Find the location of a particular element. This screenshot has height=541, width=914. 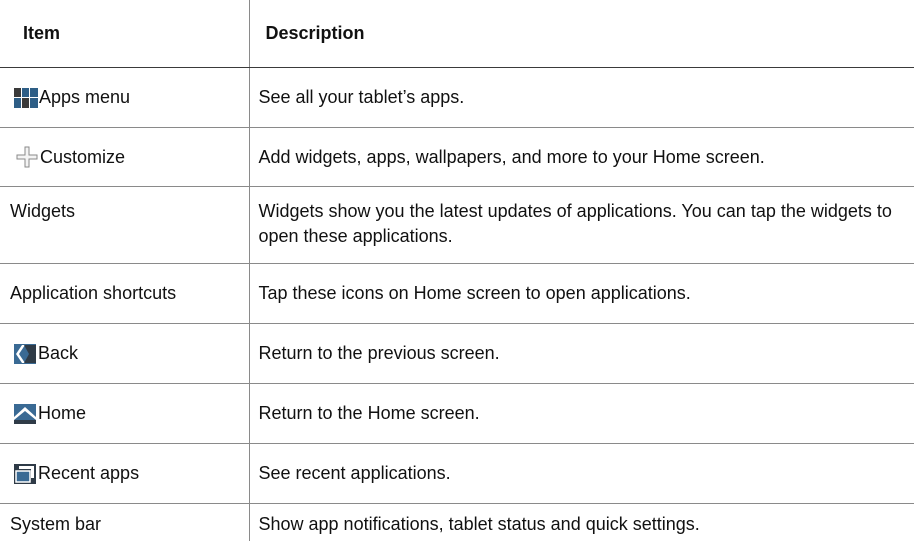

item-cell: Customize is located at coordinates (124, 157).